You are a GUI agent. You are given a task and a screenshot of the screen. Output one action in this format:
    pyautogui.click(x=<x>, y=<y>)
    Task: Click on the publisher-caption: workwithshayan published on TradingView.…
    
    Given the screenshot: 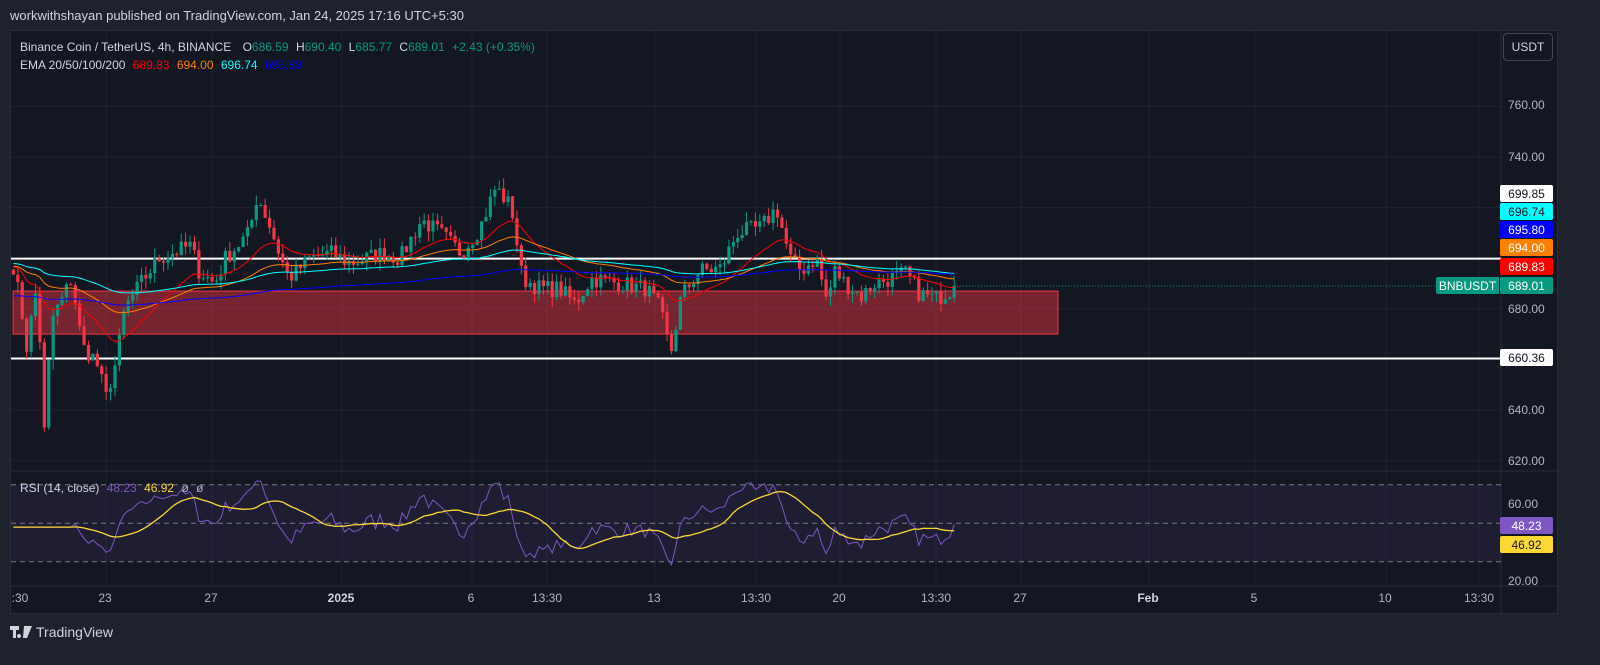 What is the action you would take?
    pyautogui.click(x=237, y=15)
    